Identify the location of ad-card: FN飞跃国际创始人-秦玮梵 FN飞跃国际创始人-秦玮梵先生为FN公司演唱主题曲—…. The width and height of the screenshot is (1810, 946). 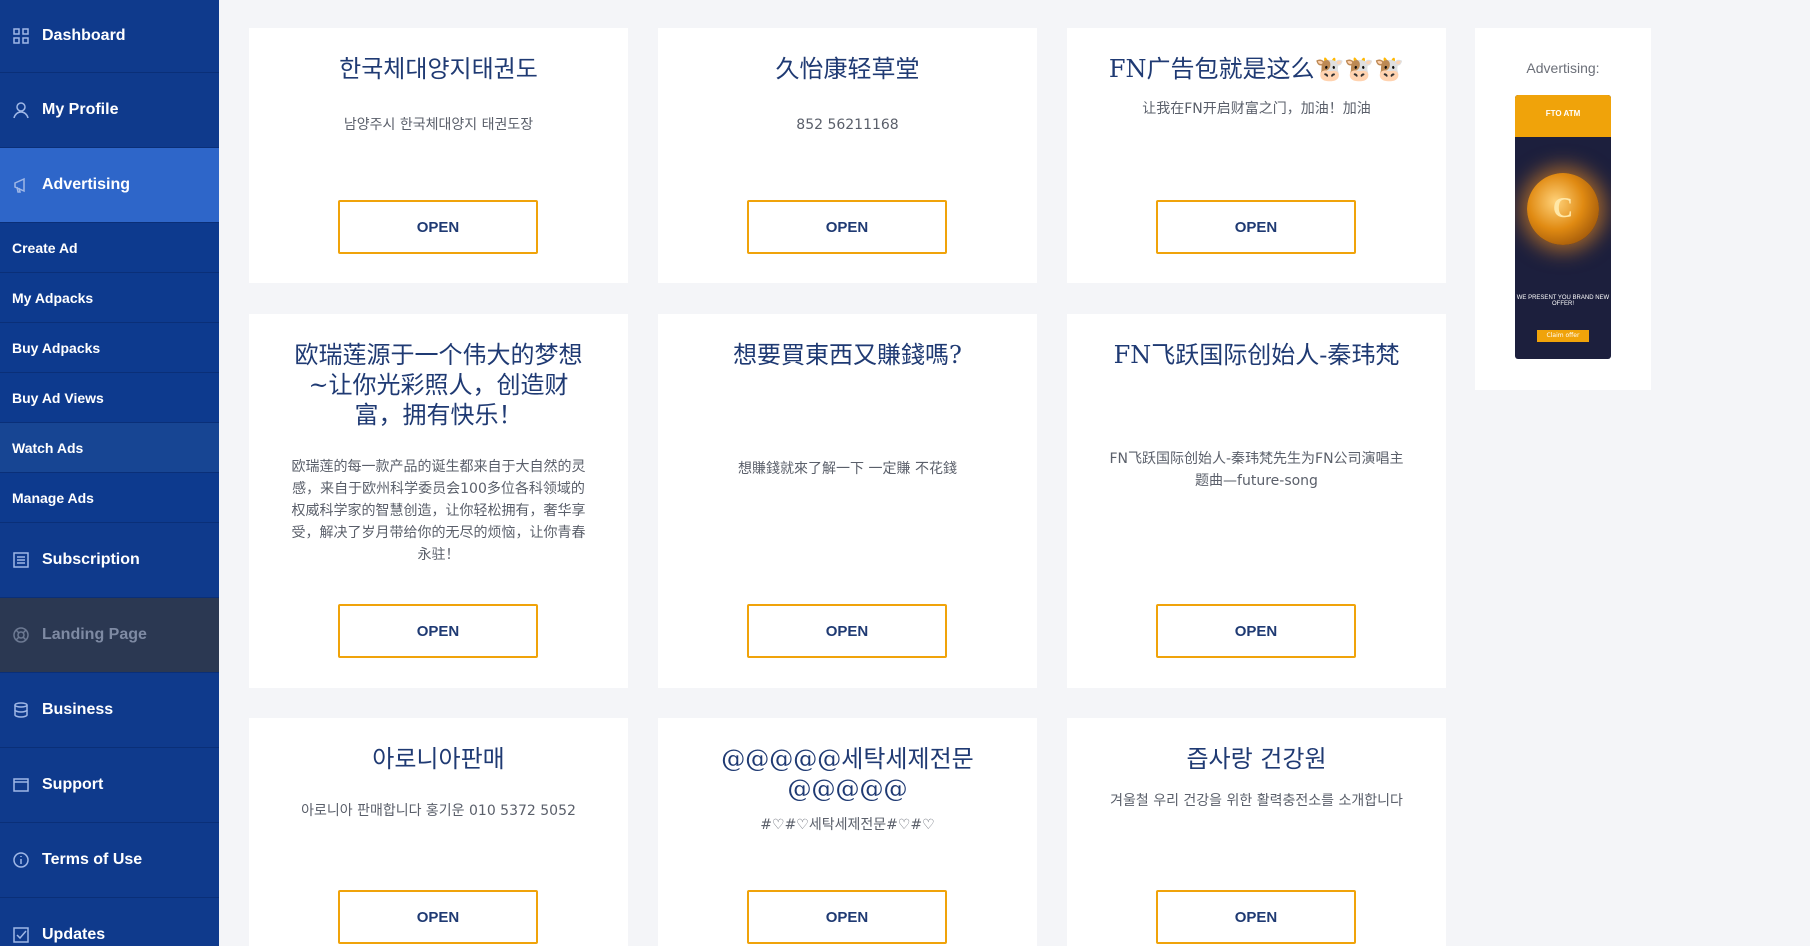
(1256, 501).